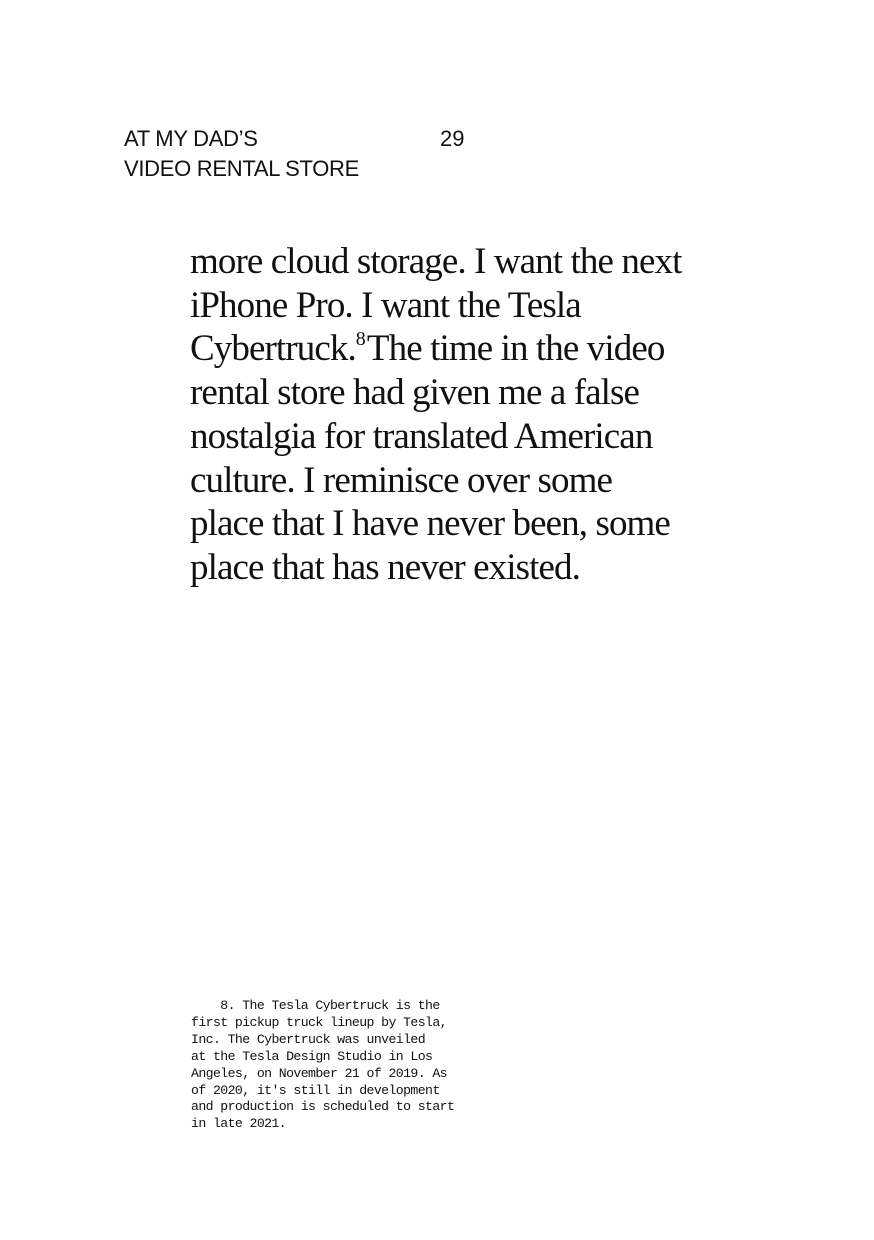 Image resolution: width=874 pixels, height=1240 pixels. What do you see at coordinates (241, 154) in the screenshot?
I see `running-head: AT MY DAD’S VIDEO RENTAL STORE` at bounding box center [241, 154].